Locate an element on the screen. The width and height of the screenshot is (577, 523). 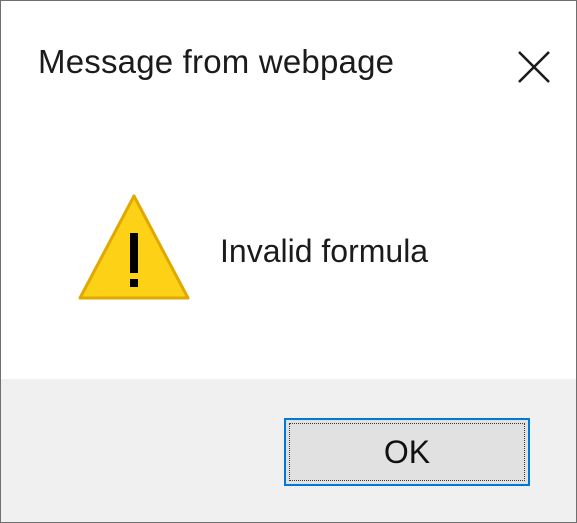
close-button is located at coordinates (534, 67).